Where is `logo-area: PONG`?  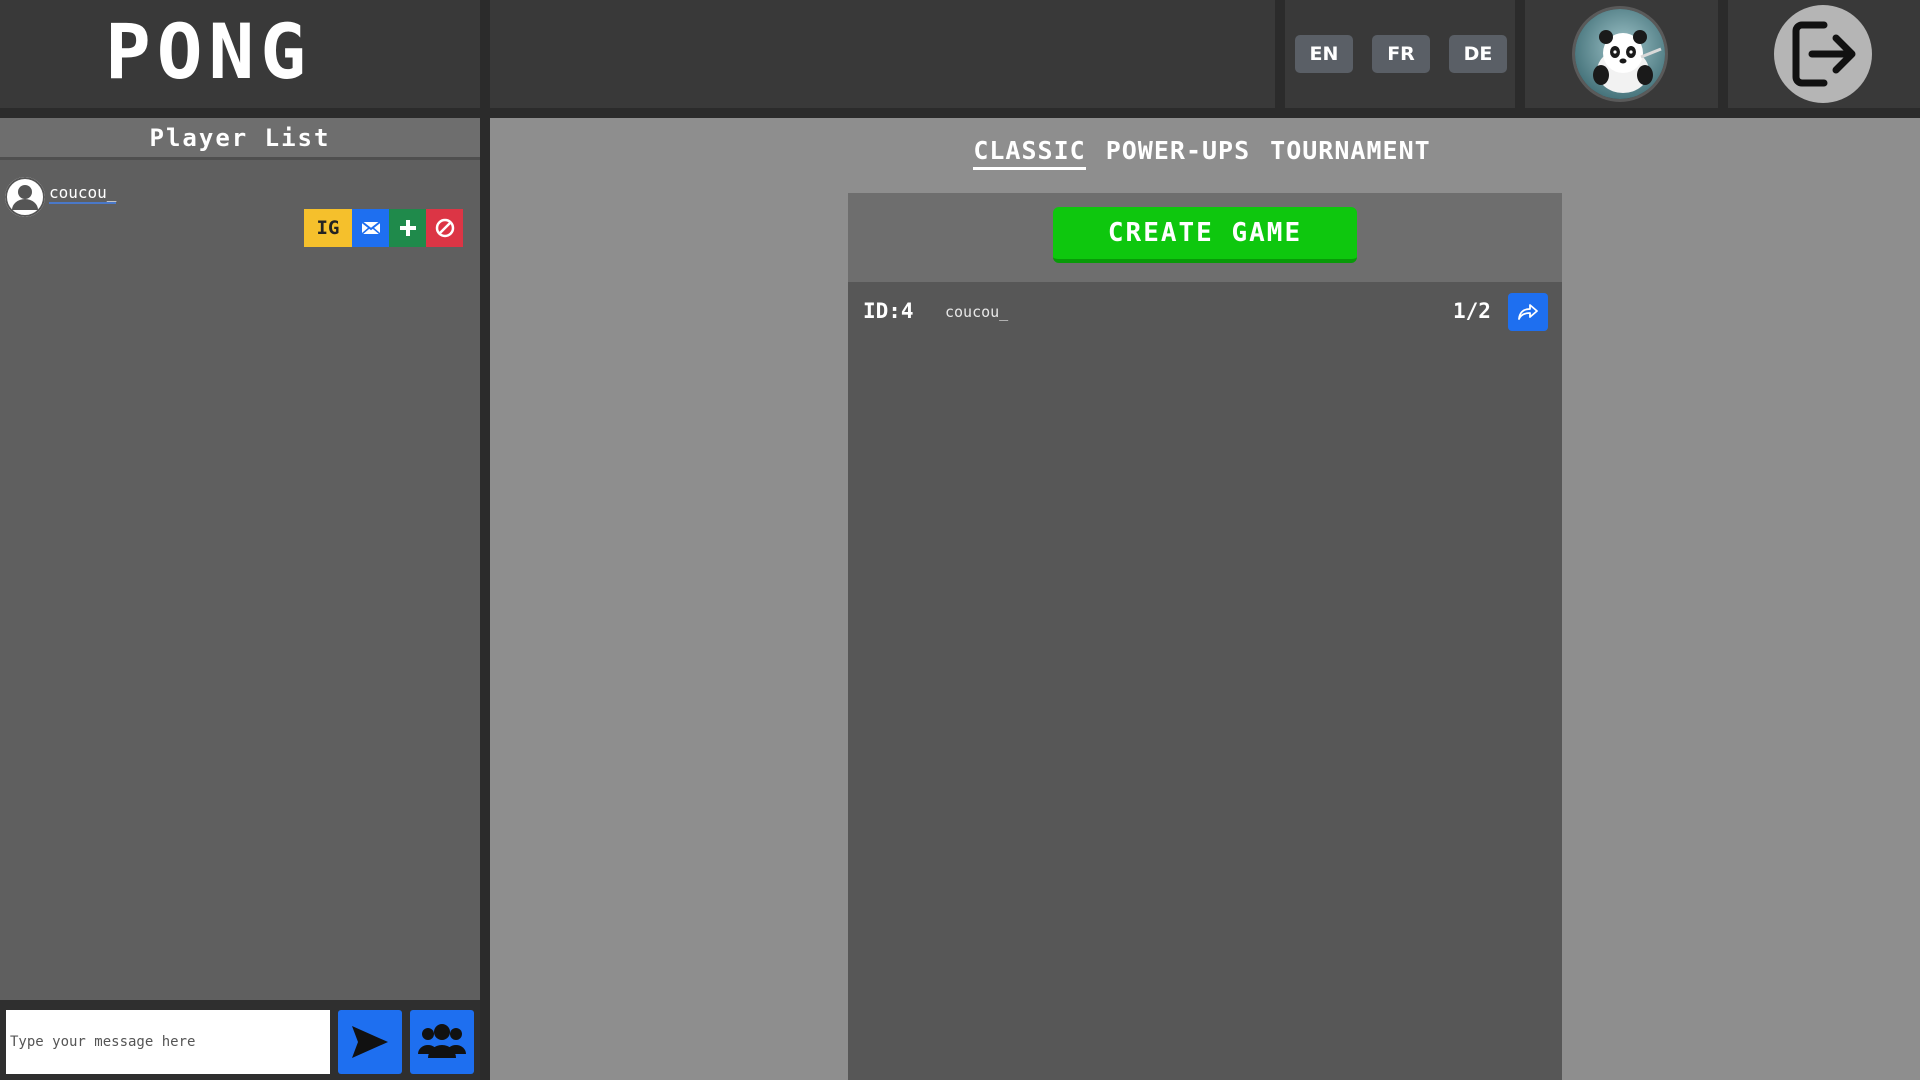
logo-area: PONG is located at coordinates (240, 54).